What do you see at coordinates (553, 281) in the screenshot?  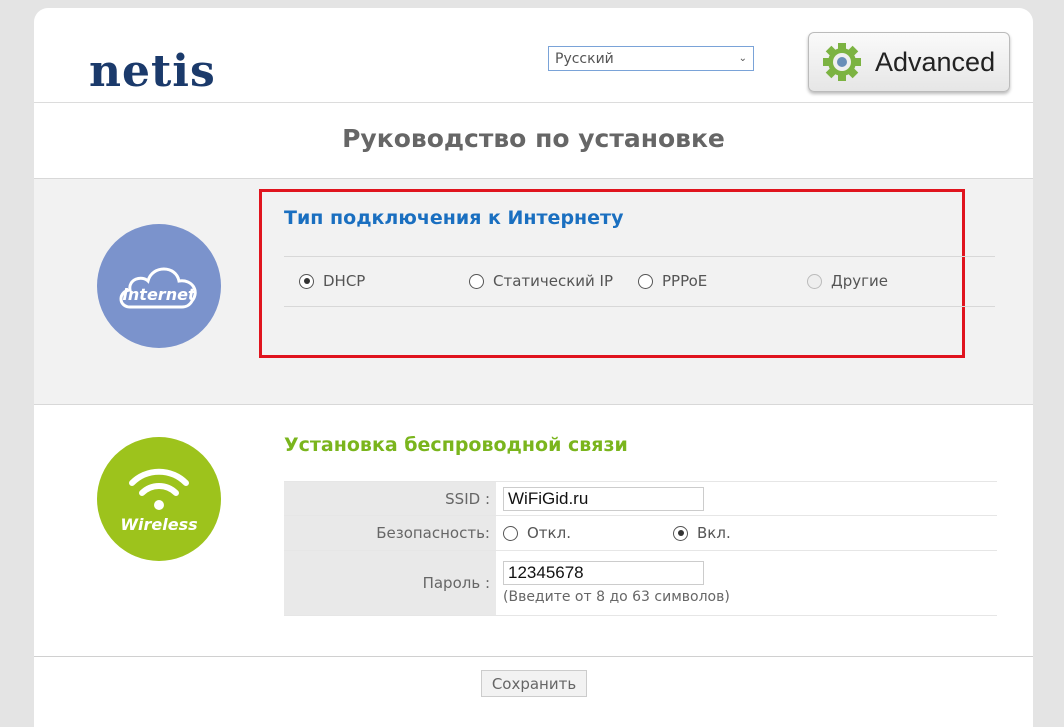 I see `radio-label: Статический IP` at bounding box center [553, 281].